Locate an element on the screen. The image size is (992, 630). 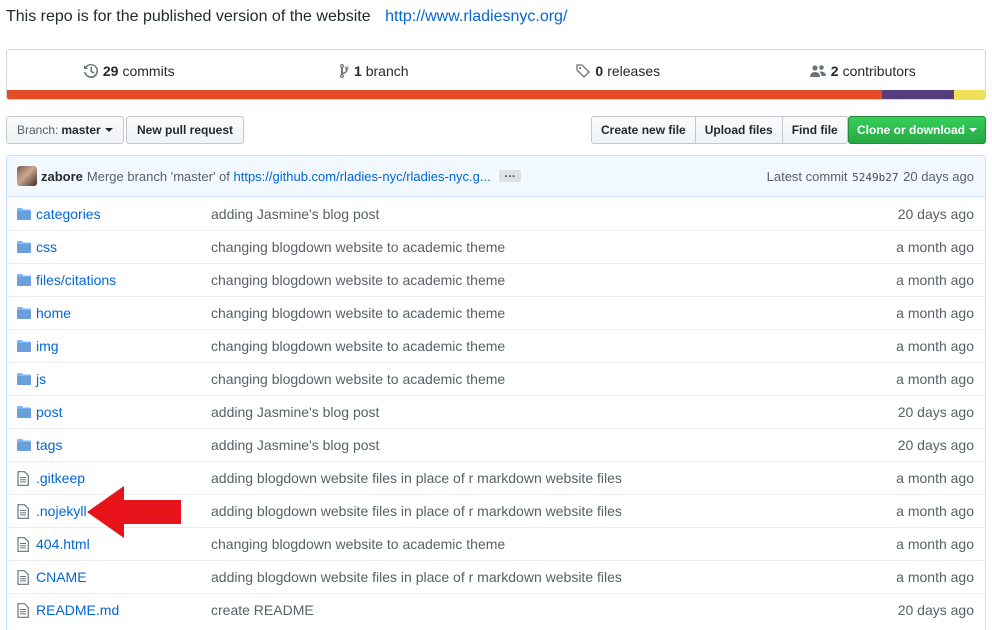
history-icon is located at coordinates (90, 70).